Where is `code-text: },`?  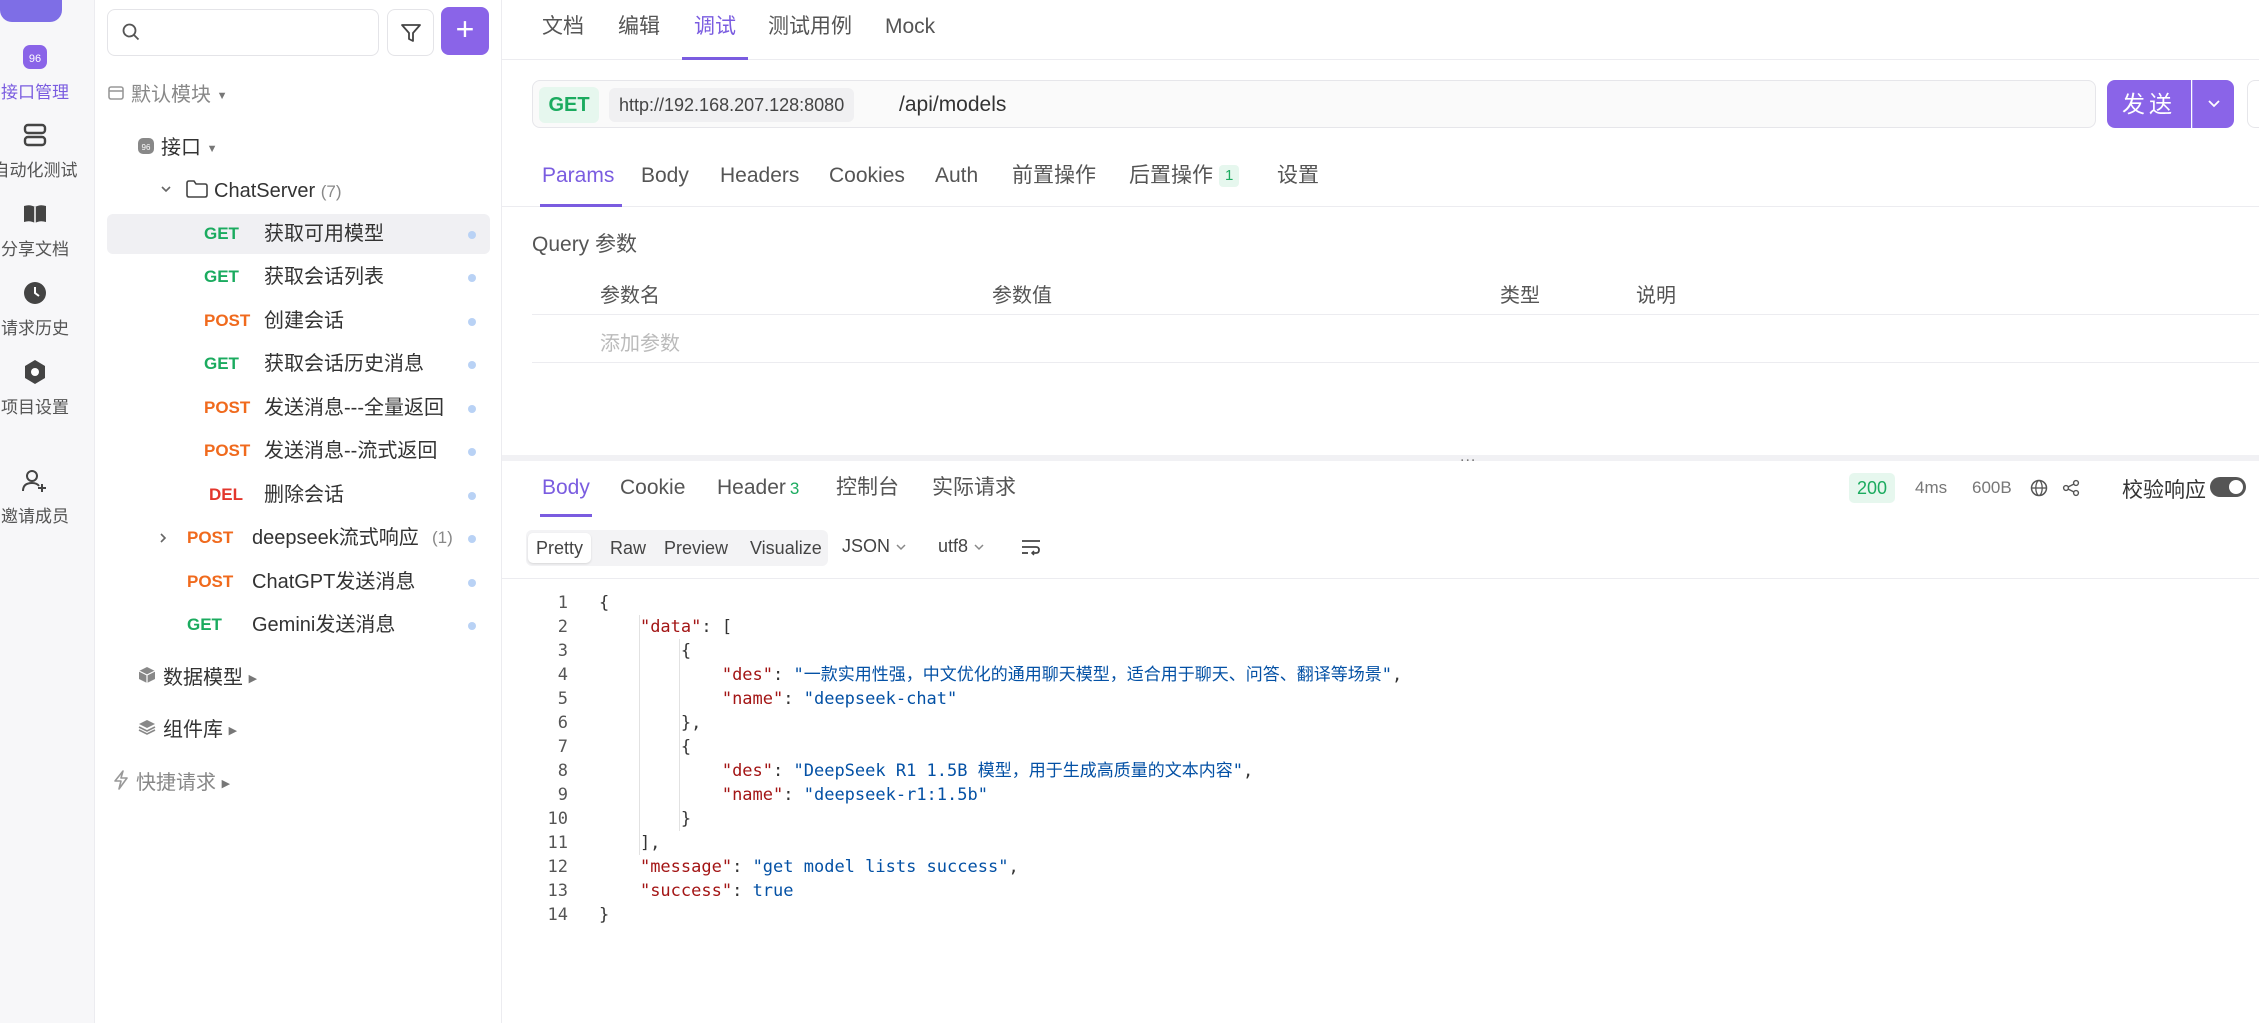 code-text: }, is located at coordinates (650, 723).